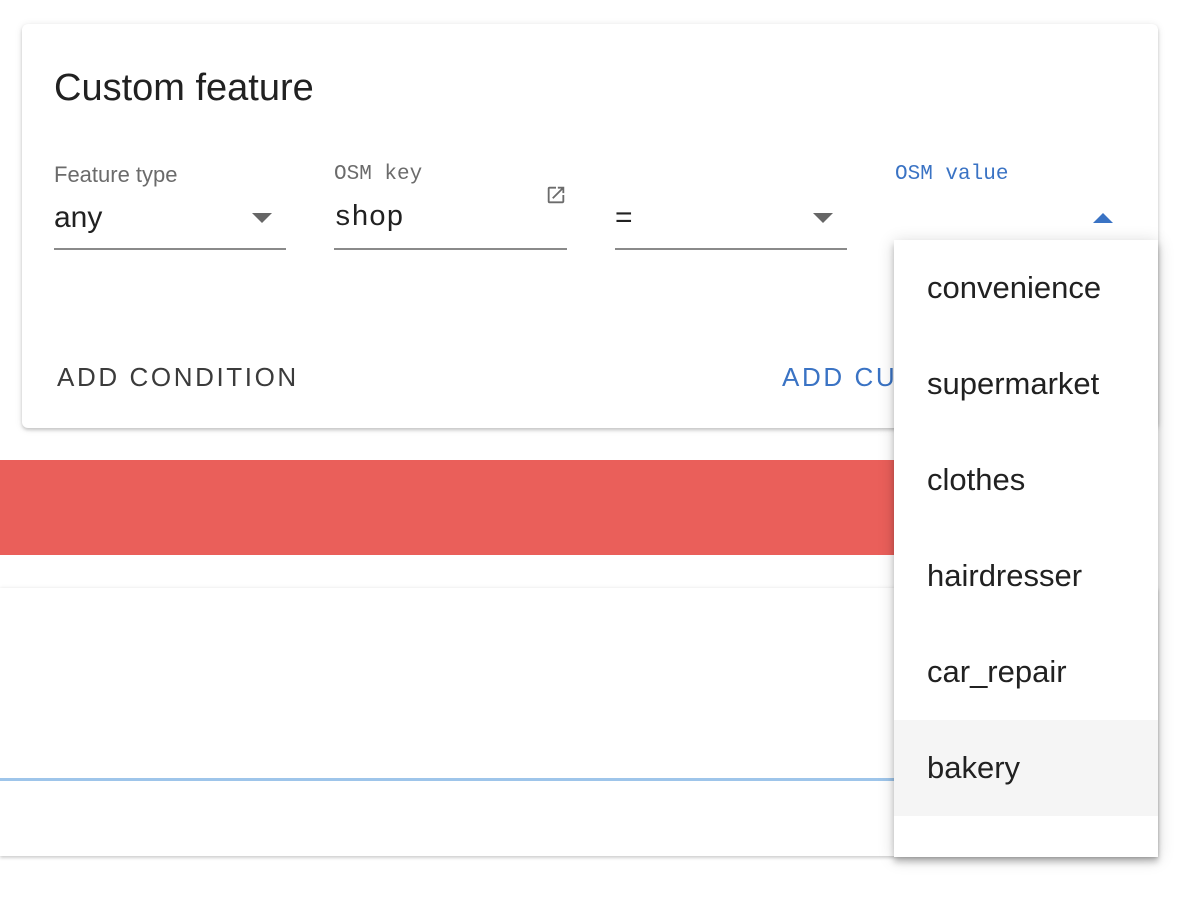 The height and width of the screenshot is (900, 1190). Describe the element at coordinates (731, 205) in the screenshot. I see `operator-select: =` at that location.